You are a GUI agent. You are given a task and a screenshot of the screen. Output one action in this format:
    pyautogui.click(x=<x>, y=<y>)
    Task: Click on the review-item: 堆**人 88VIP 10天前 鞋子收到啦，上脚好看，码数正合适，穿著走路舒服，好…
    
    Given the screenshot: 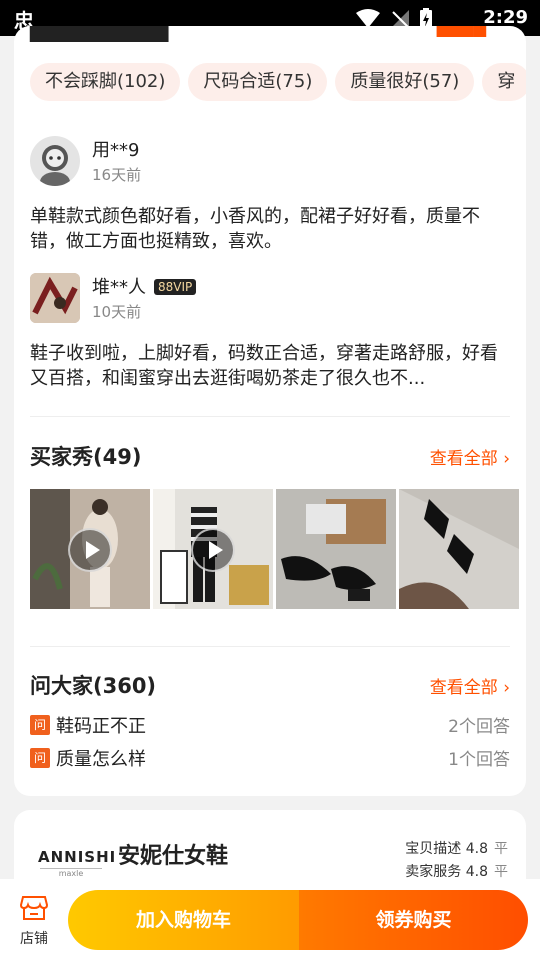 What is the action you would take?
    pyautogui.click(x=270, y=333)
    